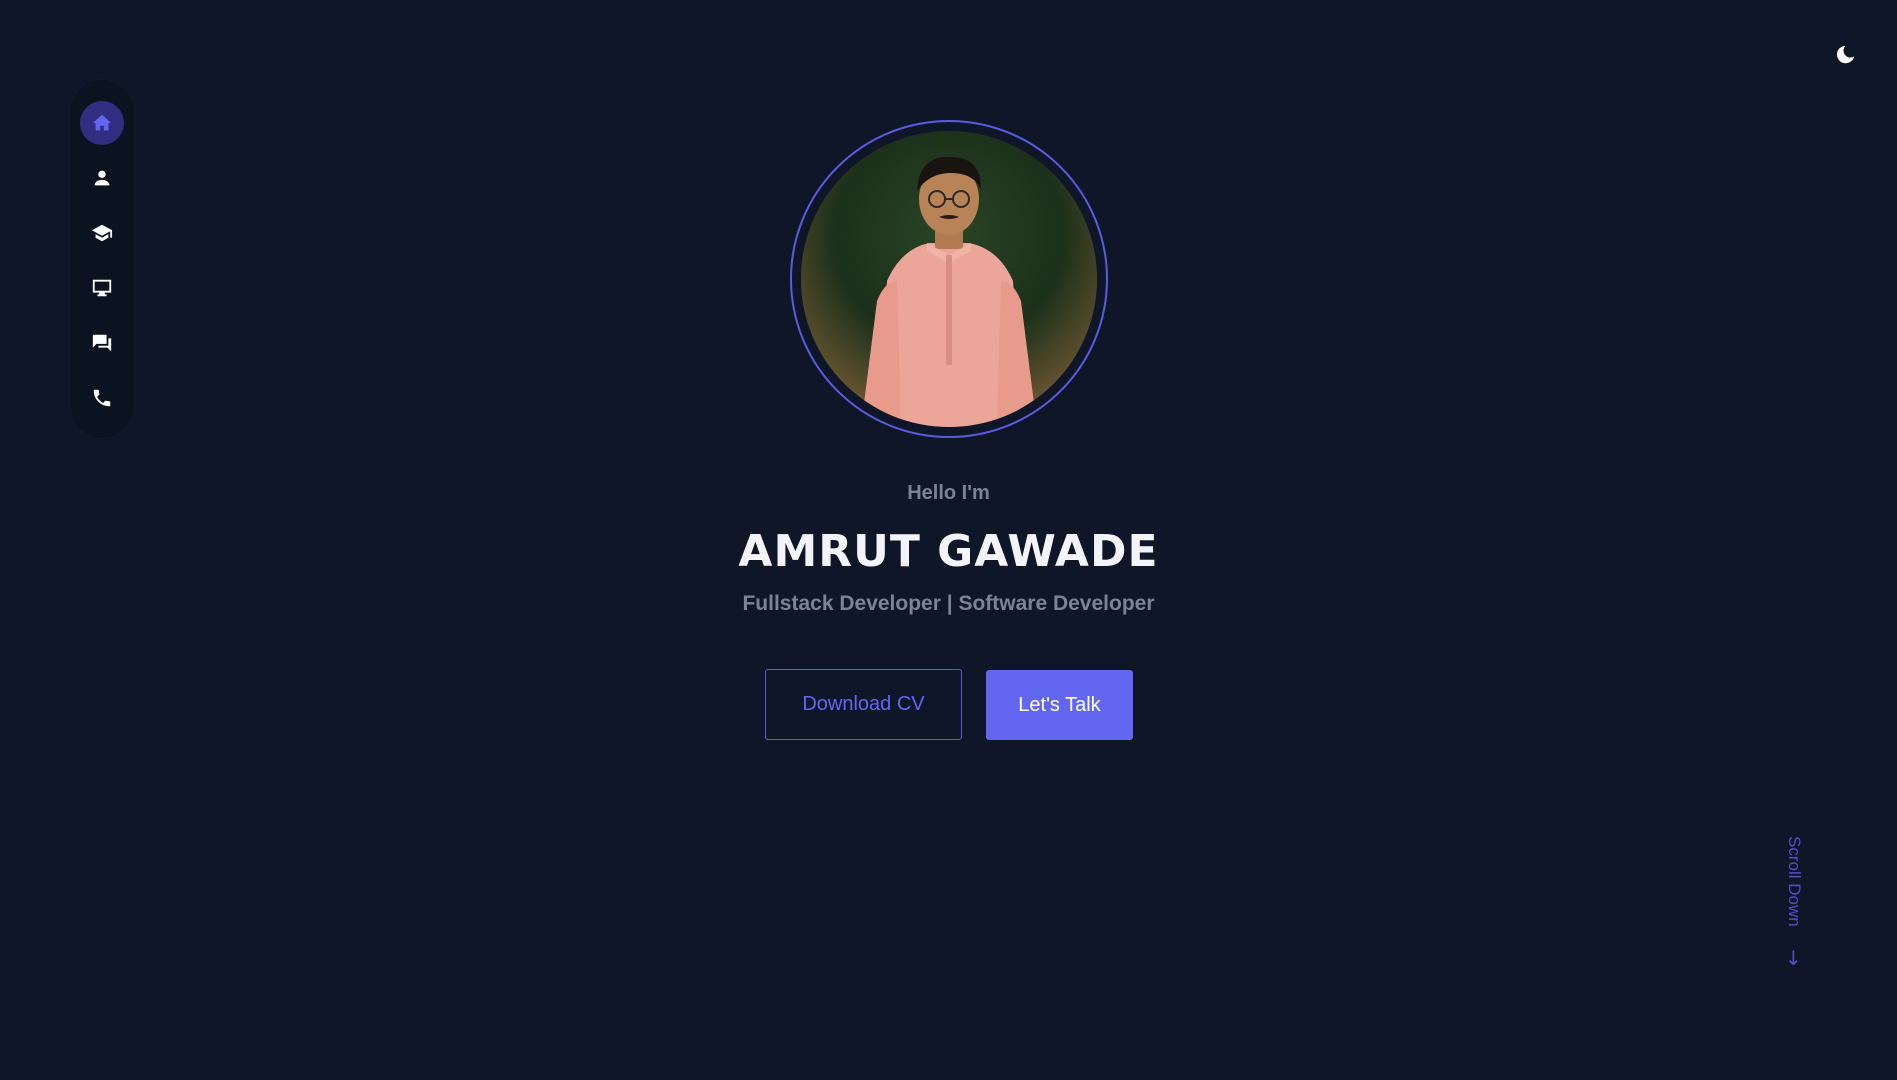 The height and width of the screenshot is (1080, 1897). I want to click on scroll-down-label: Scroll Down, so click(1794, 881).